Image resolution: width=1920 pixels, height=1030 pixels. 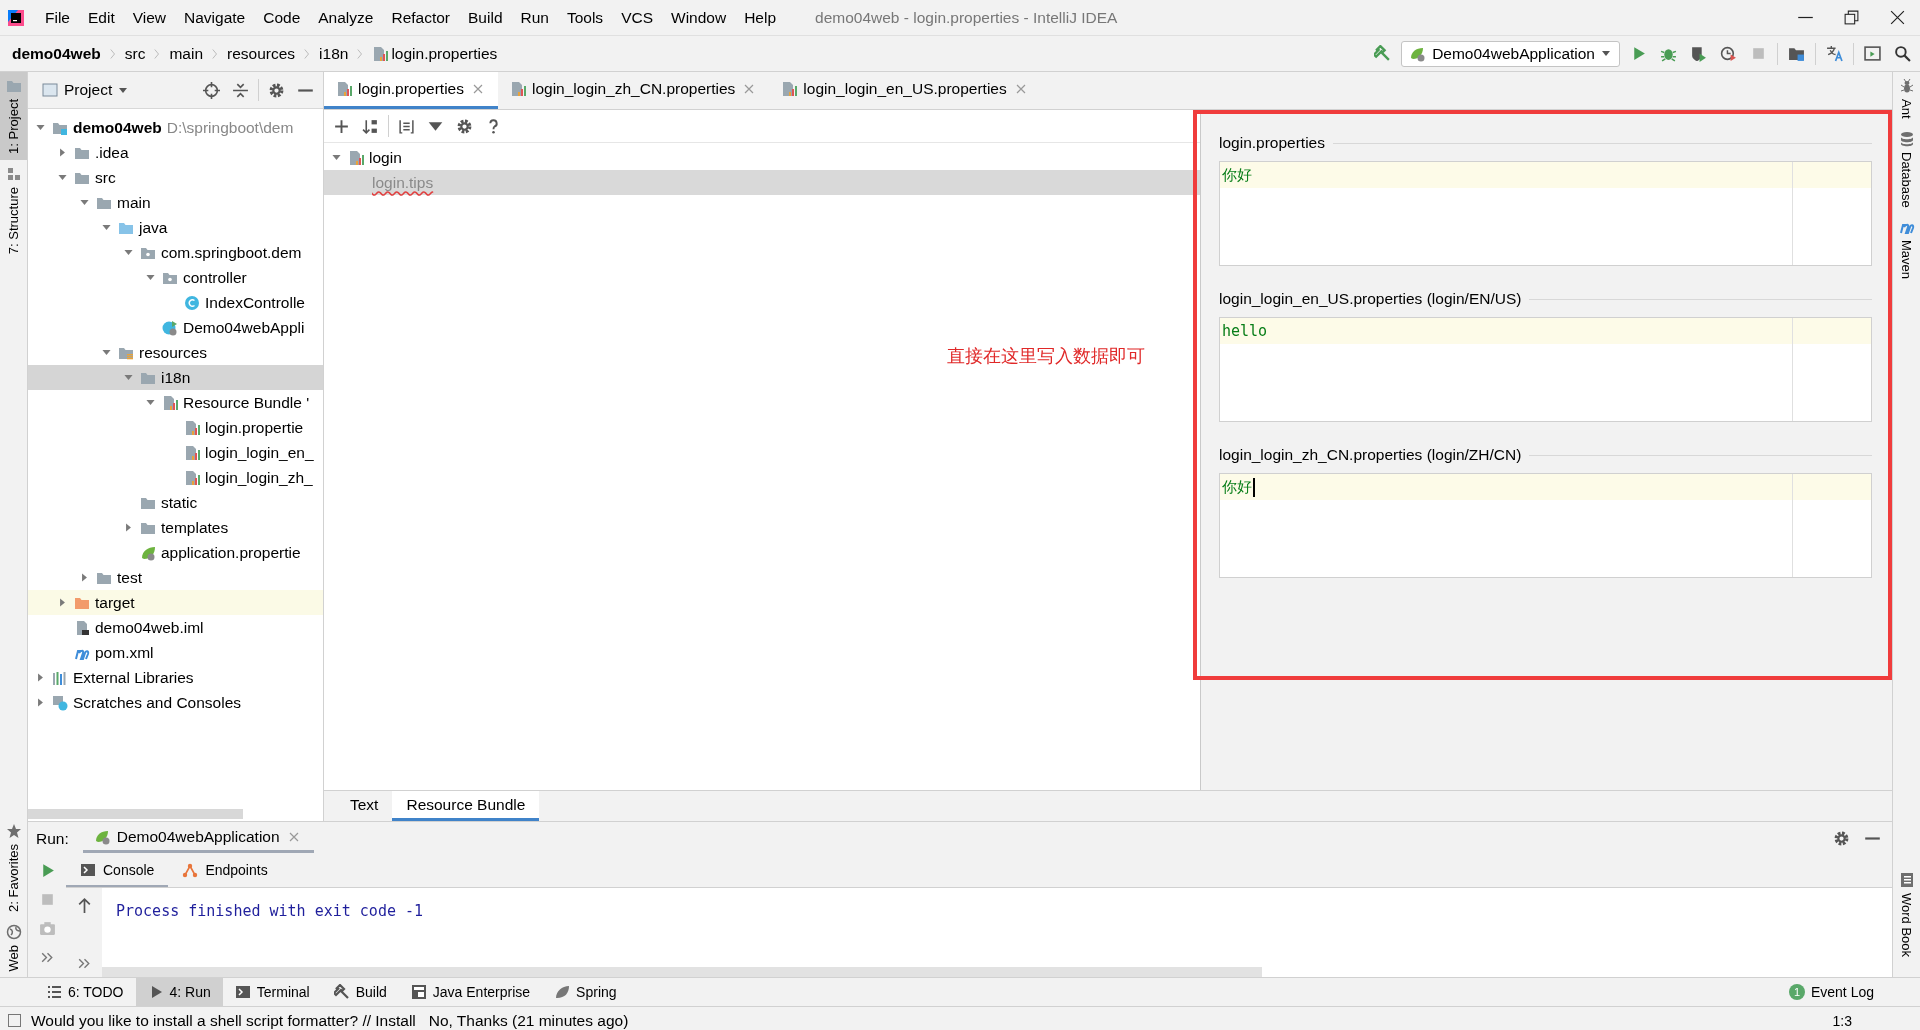 What do you see at coordinates (470, 992) in the screenshot?
I see `tool-tab: Java Enterprise` at bounding box center [470, 992].